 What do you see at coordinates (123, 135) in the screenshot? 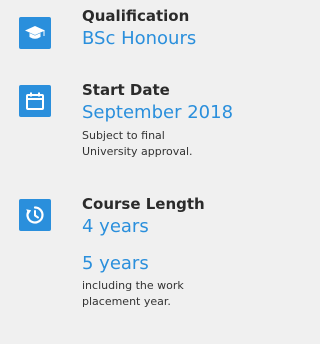
I see `start-date-note-line: Subject to final` at bounding box center [123, 135].